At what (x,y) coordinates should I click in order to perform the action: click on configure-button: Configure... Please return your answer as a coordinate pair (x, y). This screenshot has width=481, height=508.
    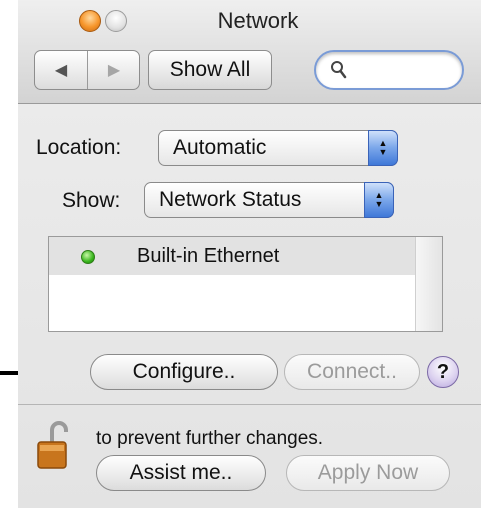
    Looking at the image, I should click on (184, 372).